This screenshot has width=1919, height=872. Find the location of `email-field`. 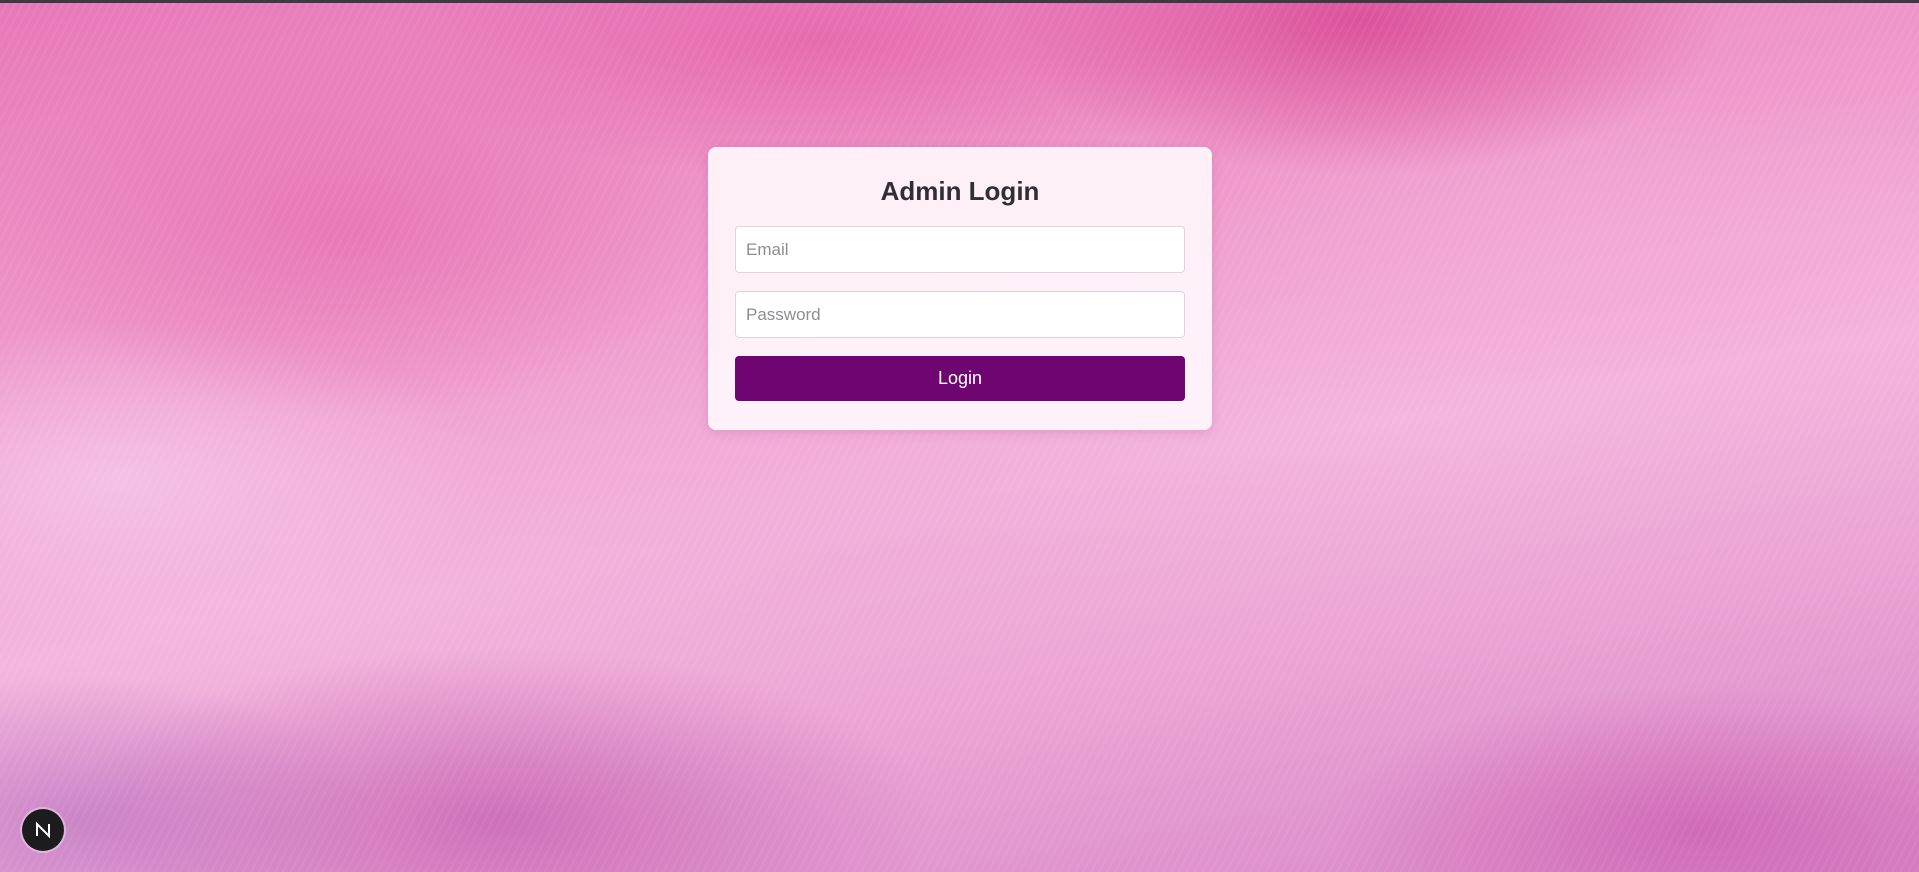

email-field is located at coordinates (960, 249).